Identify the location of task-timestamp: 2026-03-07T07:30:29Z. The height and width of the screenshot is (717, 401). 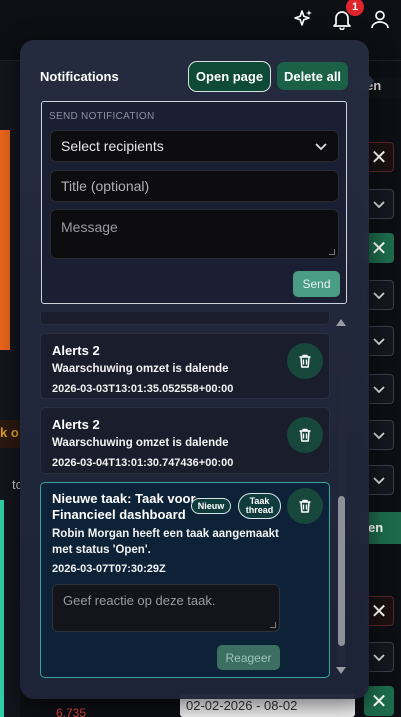
(109, 569).